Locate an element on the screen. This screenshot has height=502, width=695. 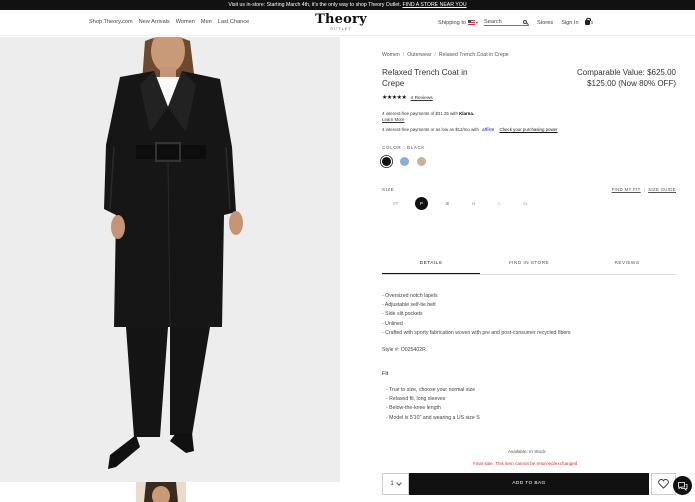
find-my-fit-link: FIND MY FIT is located at coordinates (626, 189).